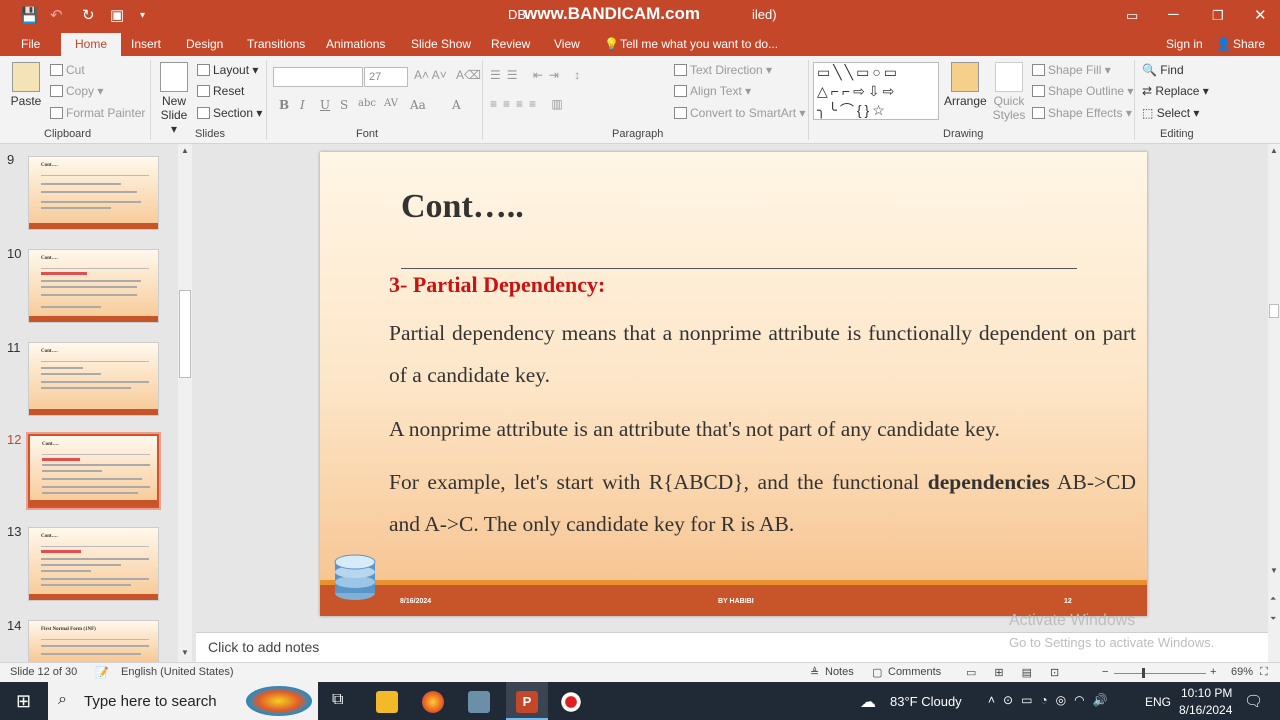 This screenshot has width=1280, height=720. Describe the element at coordinates (1082, 113) in the screenshot. I see `shape-effects-button: Shape Effects ▾` at that location.